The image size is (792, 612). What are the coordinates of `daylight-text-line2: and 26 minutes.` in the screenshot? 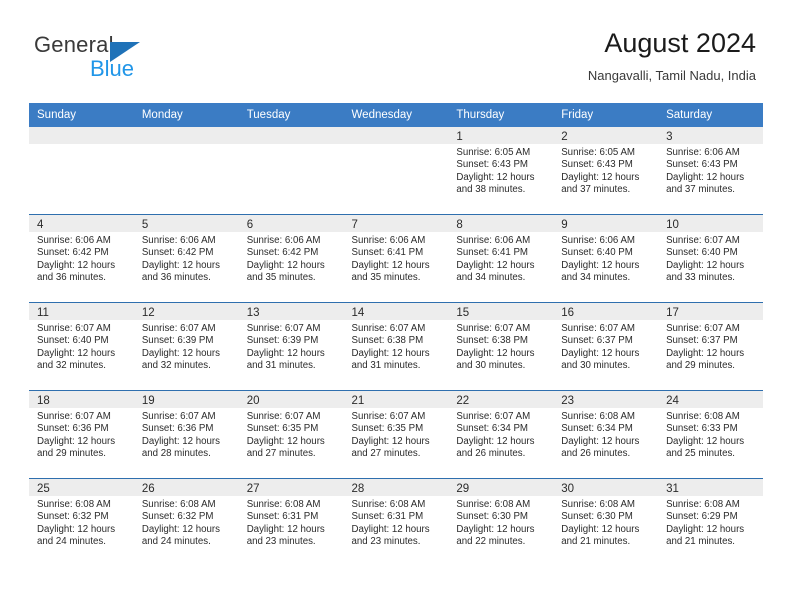 It's located at (596, 454).